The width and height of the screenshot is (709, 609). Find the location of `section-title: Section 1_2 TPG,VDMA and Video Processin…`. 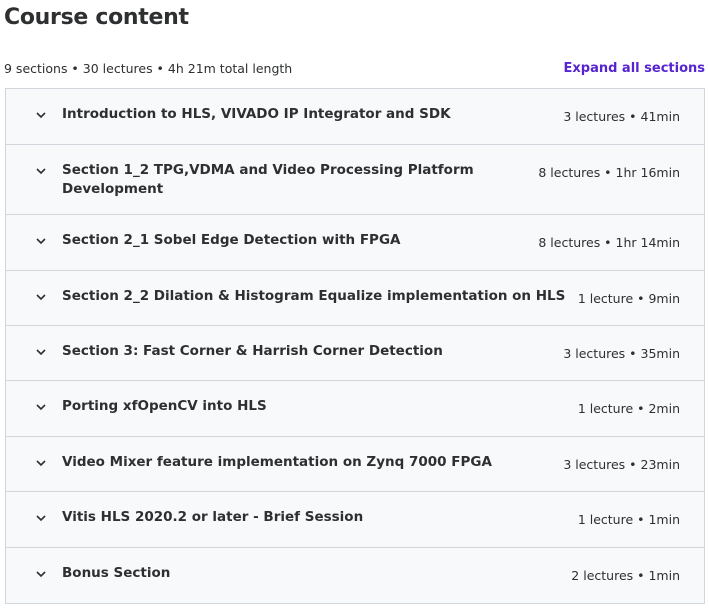

section-title: Section 1_2 TPG,VDMA and Video Processin… is located at coordinates (268, 179).